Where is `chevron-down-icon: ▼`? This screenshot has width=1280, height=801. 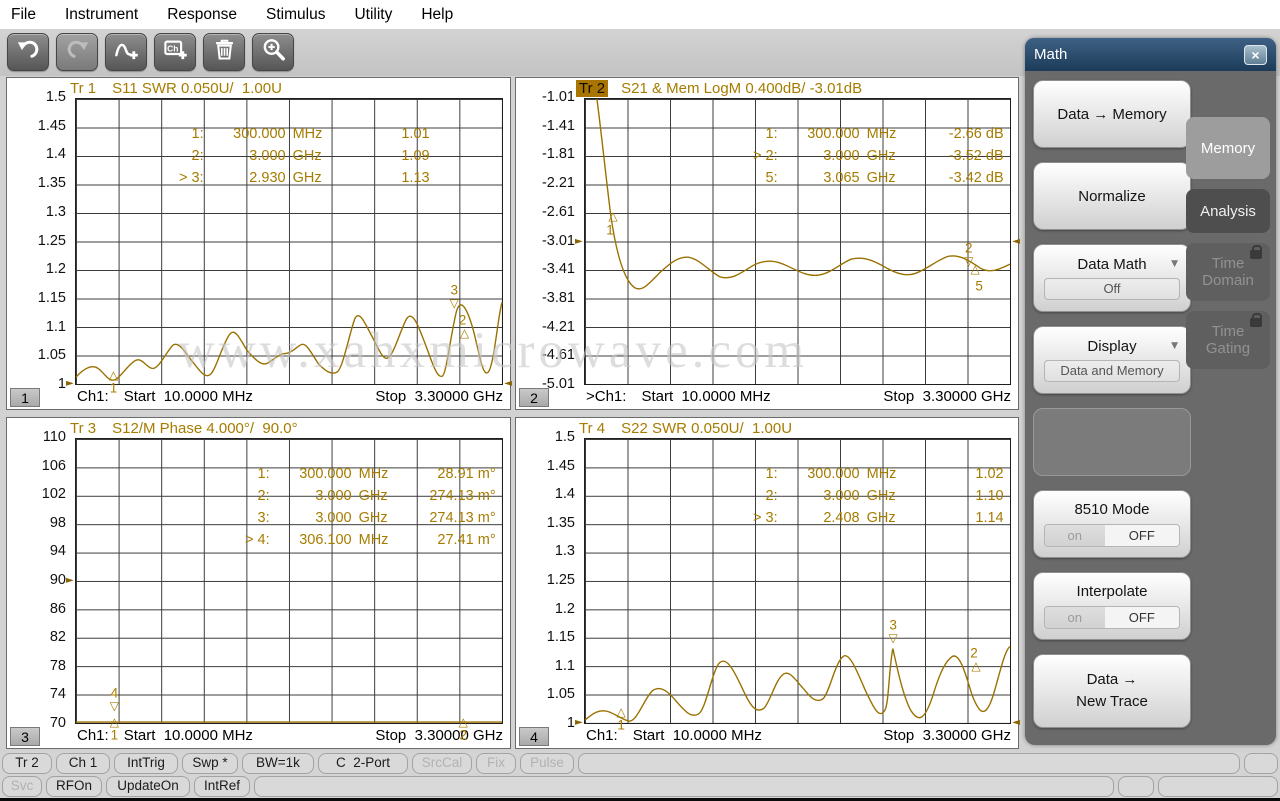 chevron-down-icon: ▼ is located at coordinates (1174, 264).